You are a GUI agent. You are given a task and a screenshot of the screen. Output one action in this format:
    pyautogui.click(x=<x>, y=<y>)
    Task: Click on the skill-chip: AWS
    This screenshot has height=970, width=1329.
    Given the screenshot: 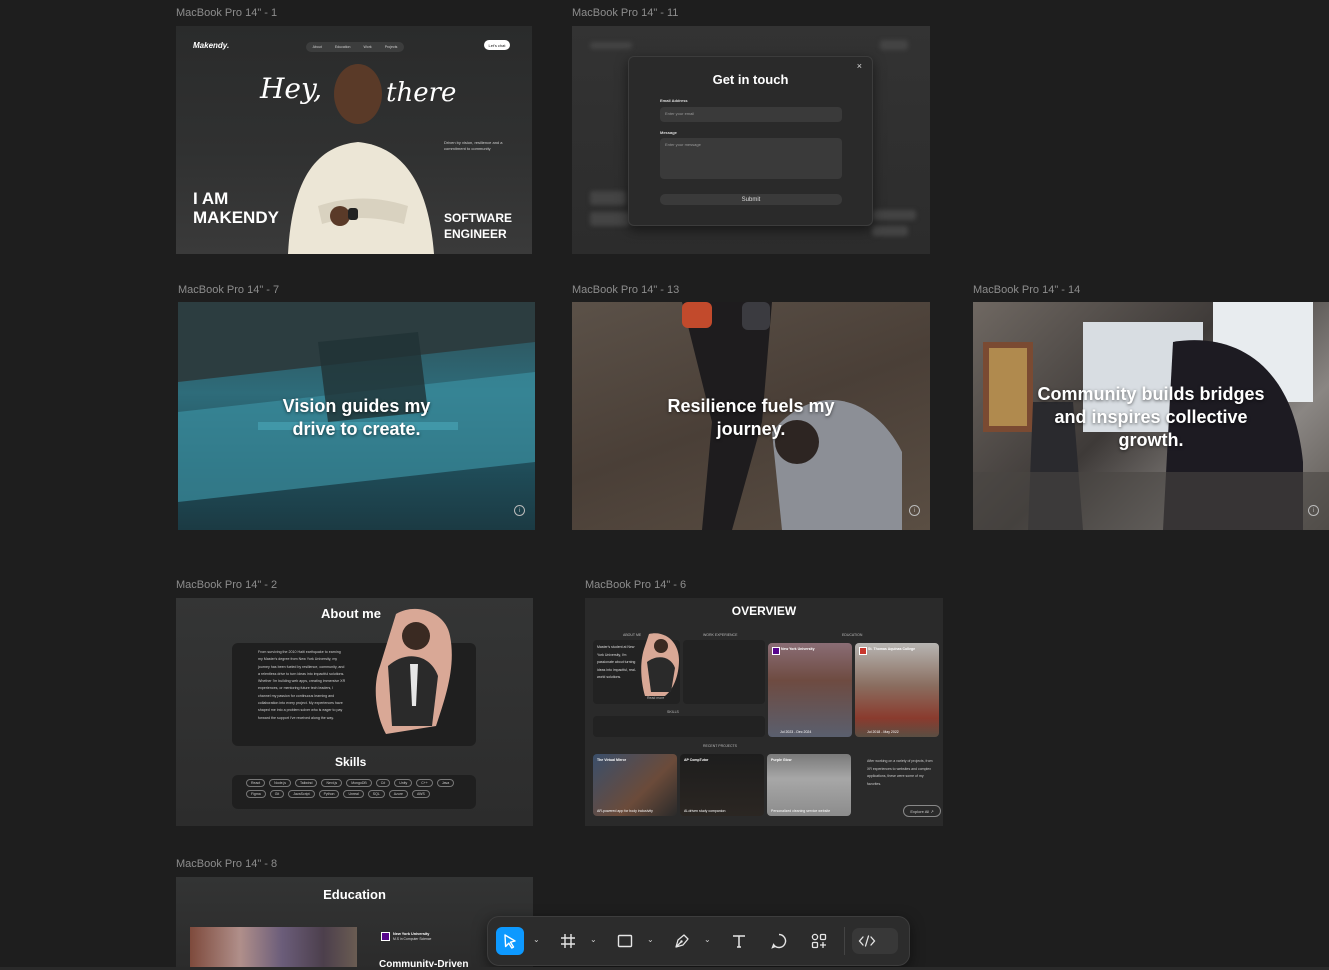 What is the action you would take?
    pyautogui.click(x=420, y=794)
    